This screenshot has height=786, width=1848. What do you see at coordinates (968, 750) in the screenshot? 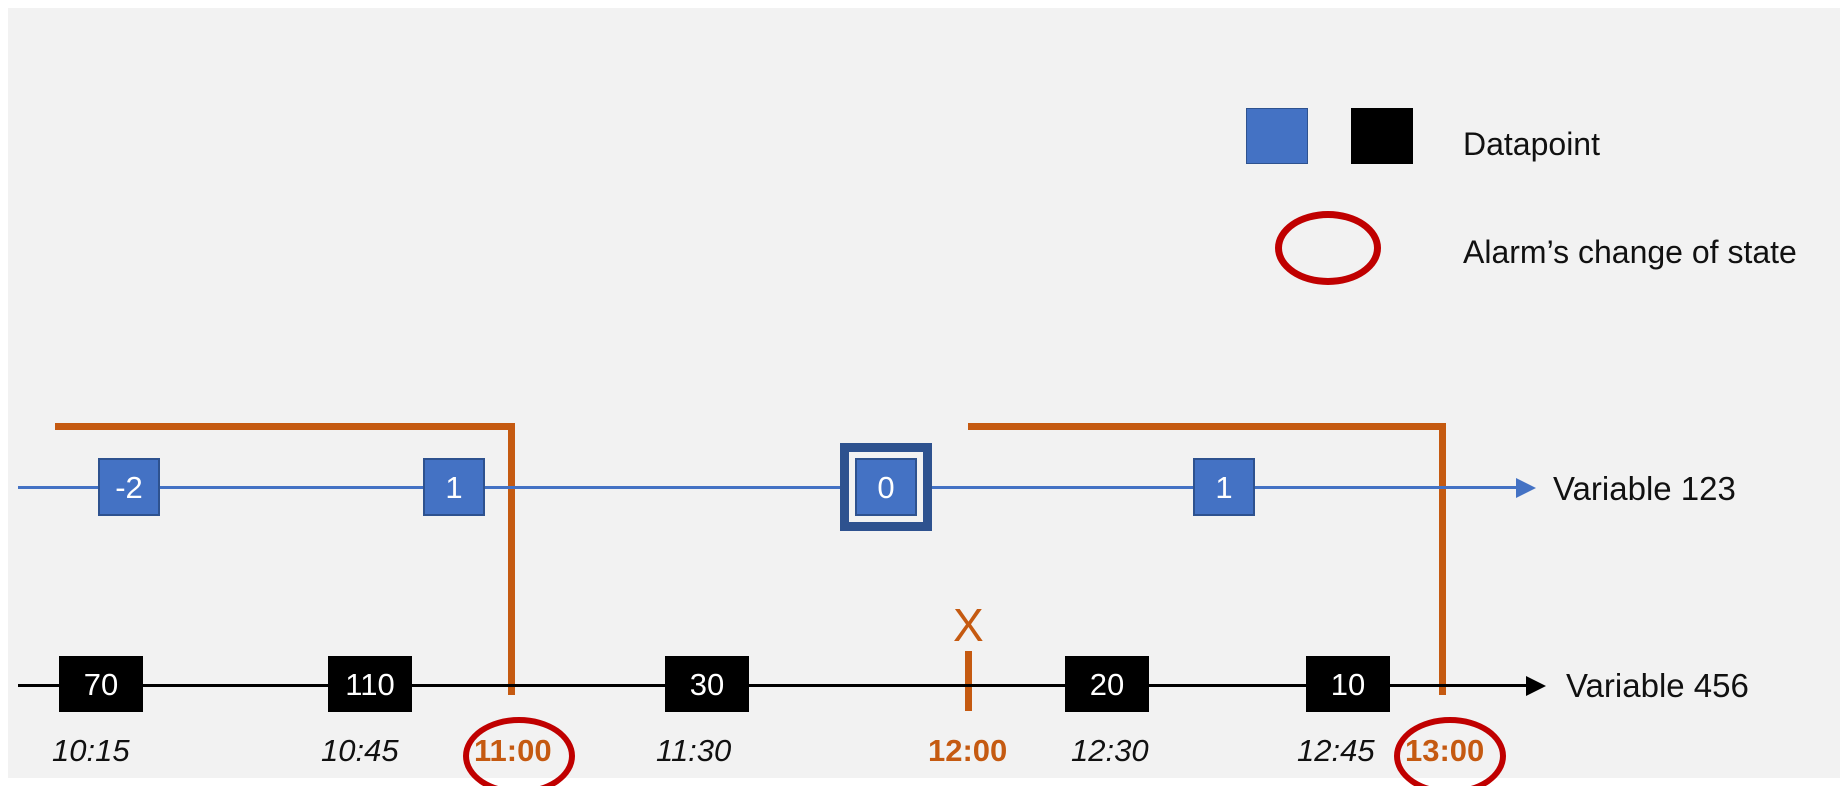
I see `time-tick-1200: 12:00` at bounding box center [968, 750].